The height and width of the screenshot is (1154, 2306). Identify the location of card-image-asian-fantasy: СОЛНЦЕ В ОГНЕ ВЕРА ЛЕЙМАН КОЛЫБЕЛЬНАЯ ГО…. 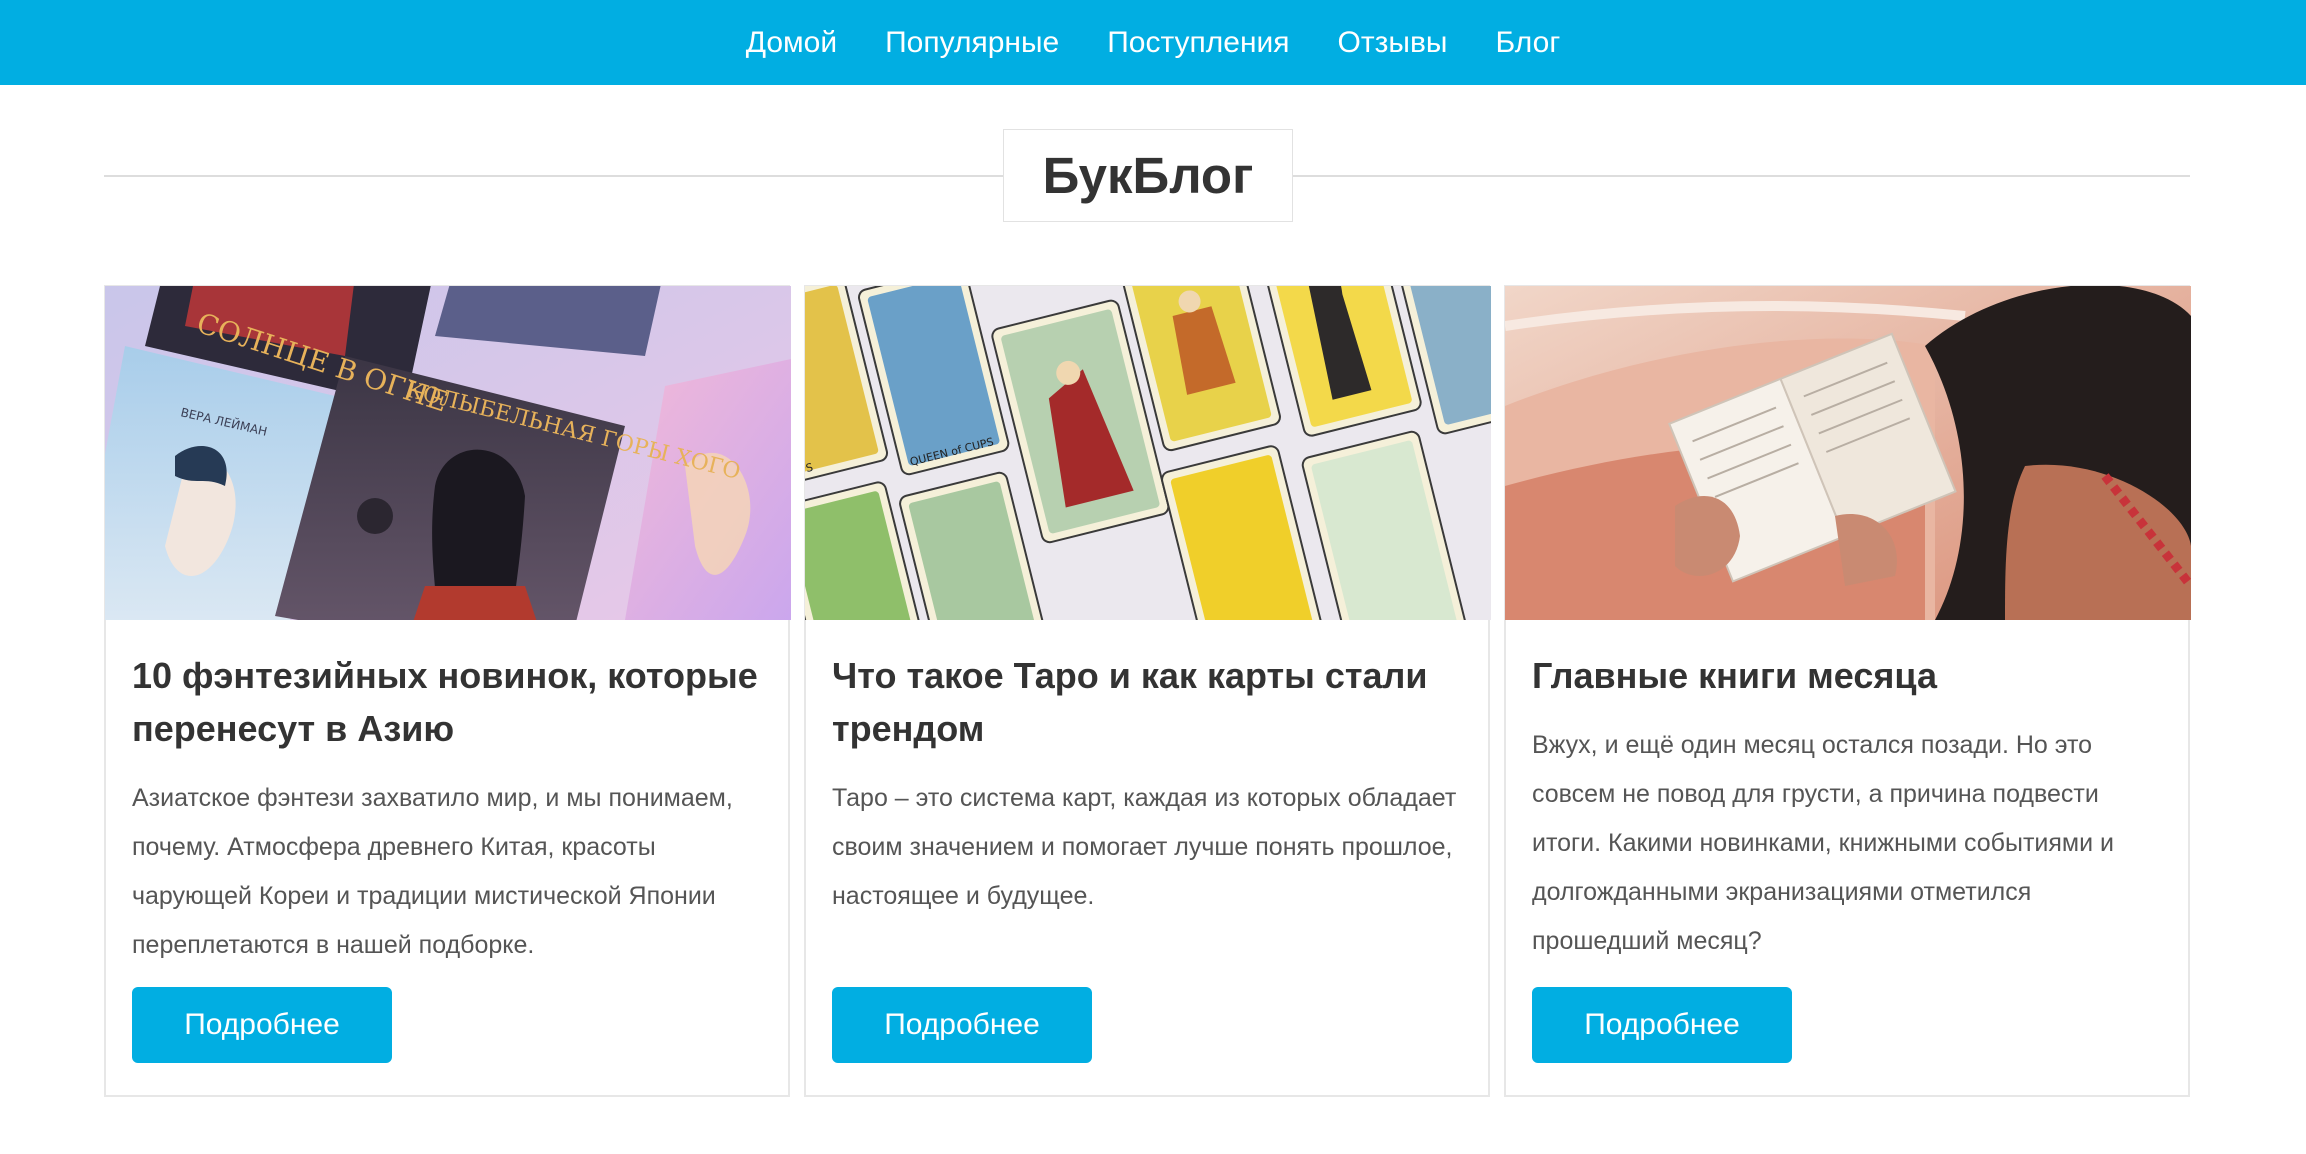
(448, 453).